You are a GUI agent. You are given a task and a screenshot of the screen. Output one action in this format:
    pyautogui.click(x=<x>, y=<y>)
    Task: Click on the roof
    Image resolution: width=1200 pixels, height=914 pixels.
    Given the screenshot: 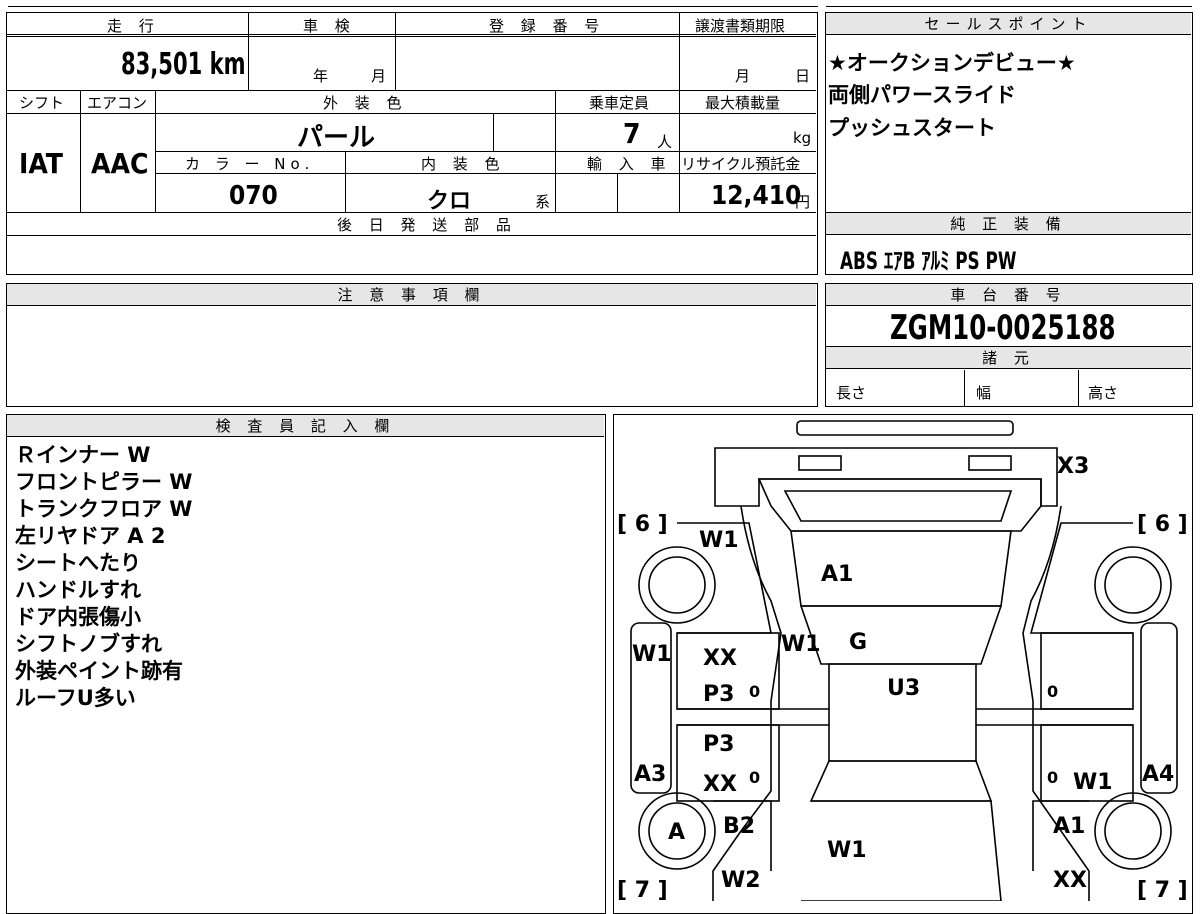 What is the action you would take?
    pyautogui.click(x=901, y=635)
    